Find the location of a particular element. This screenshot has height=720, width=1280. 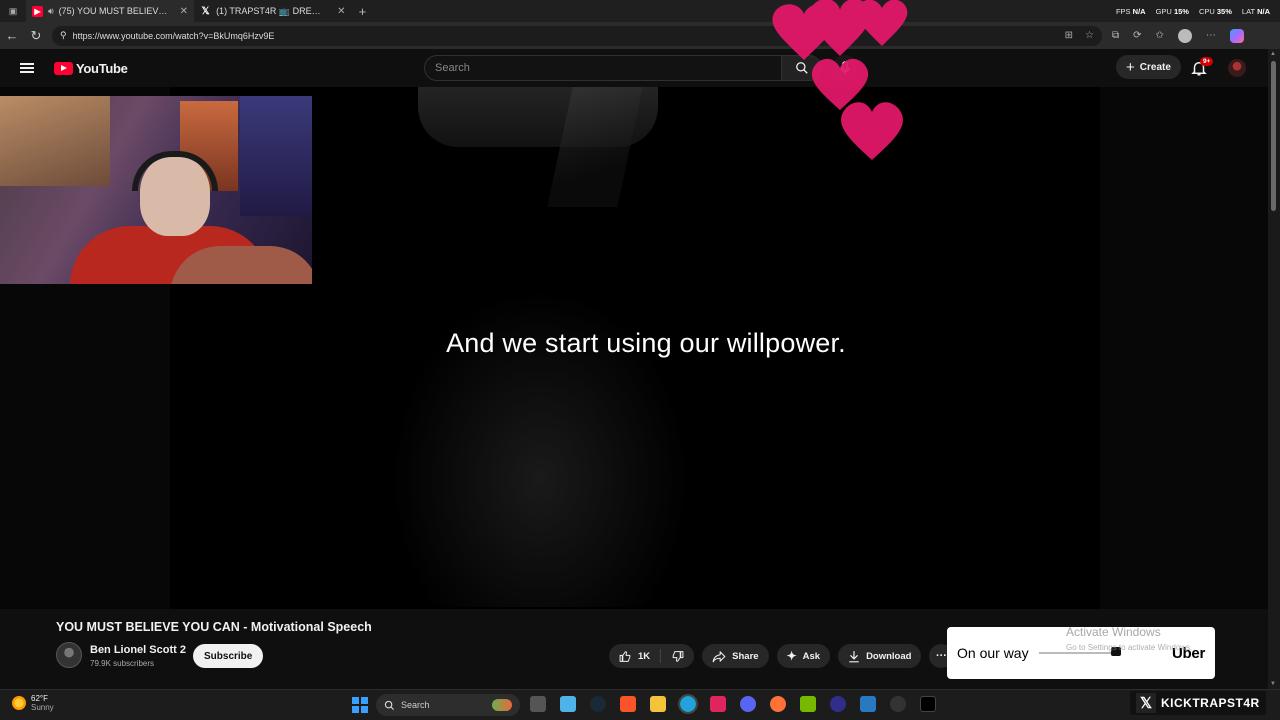

steam-icon is located at coordinates (598, 704).